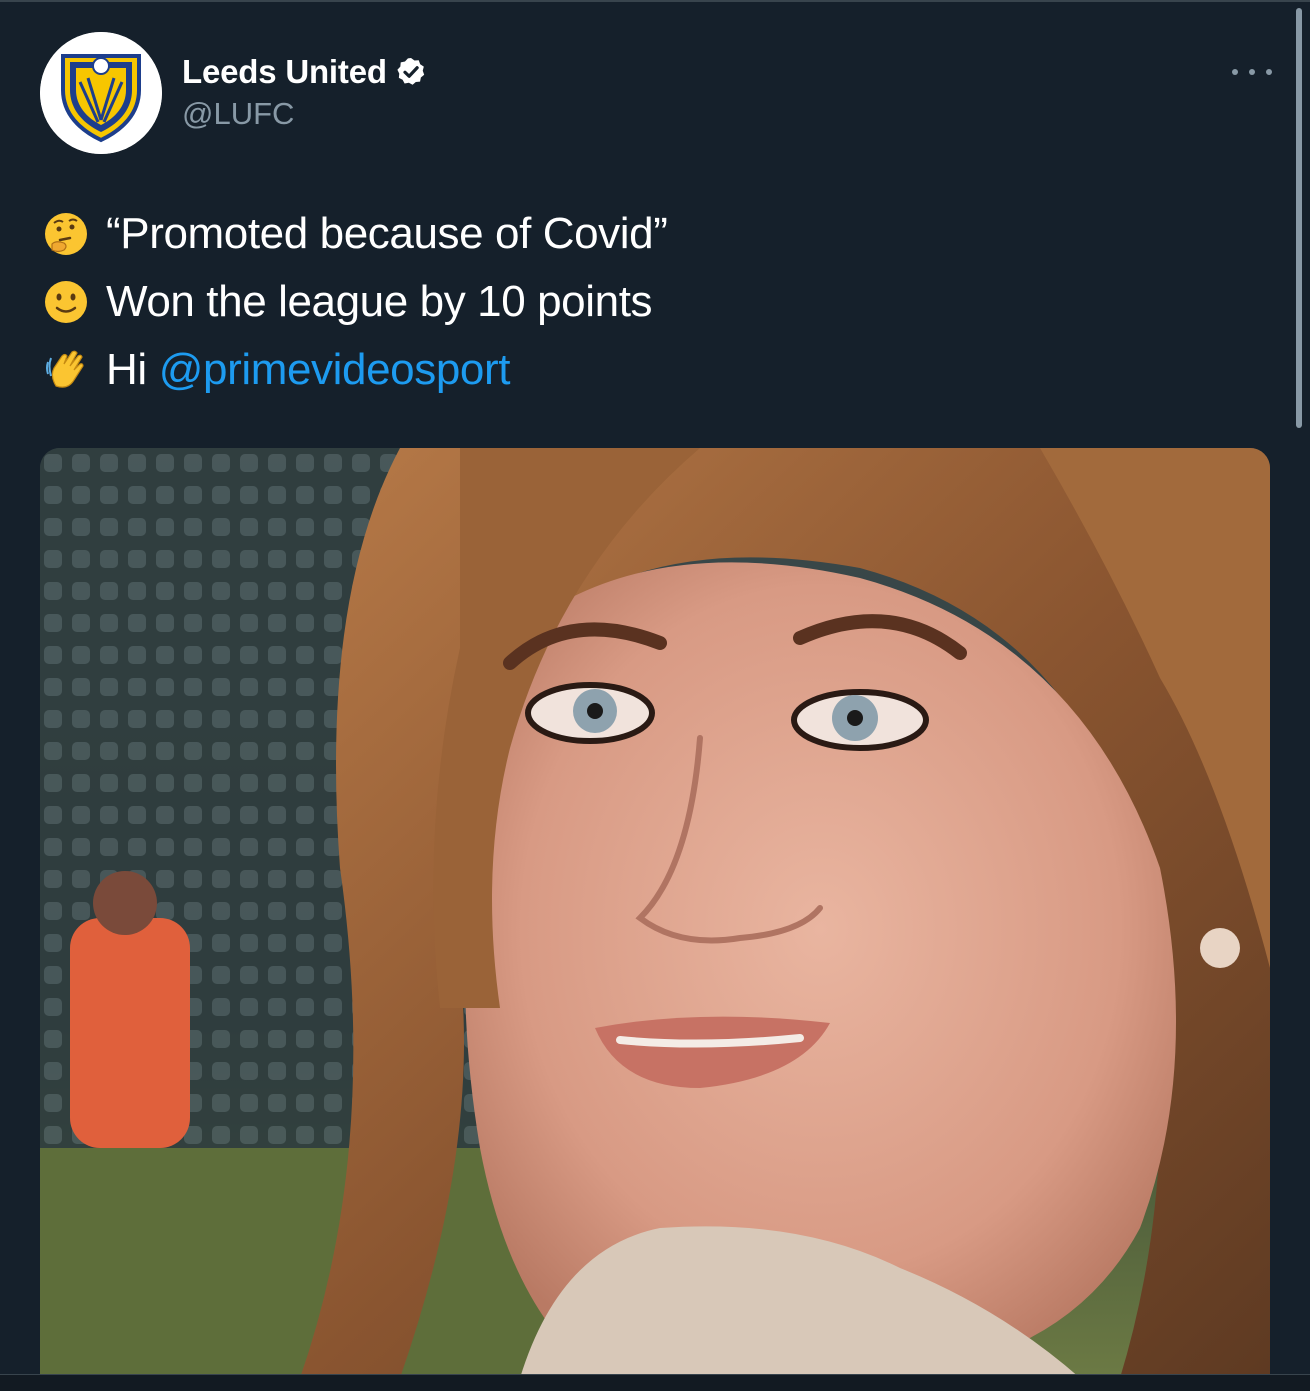  Describe the element at coordinates (652, 370) in the screenshot. I see `tweet-line: Hi @primevideosport` at that location.